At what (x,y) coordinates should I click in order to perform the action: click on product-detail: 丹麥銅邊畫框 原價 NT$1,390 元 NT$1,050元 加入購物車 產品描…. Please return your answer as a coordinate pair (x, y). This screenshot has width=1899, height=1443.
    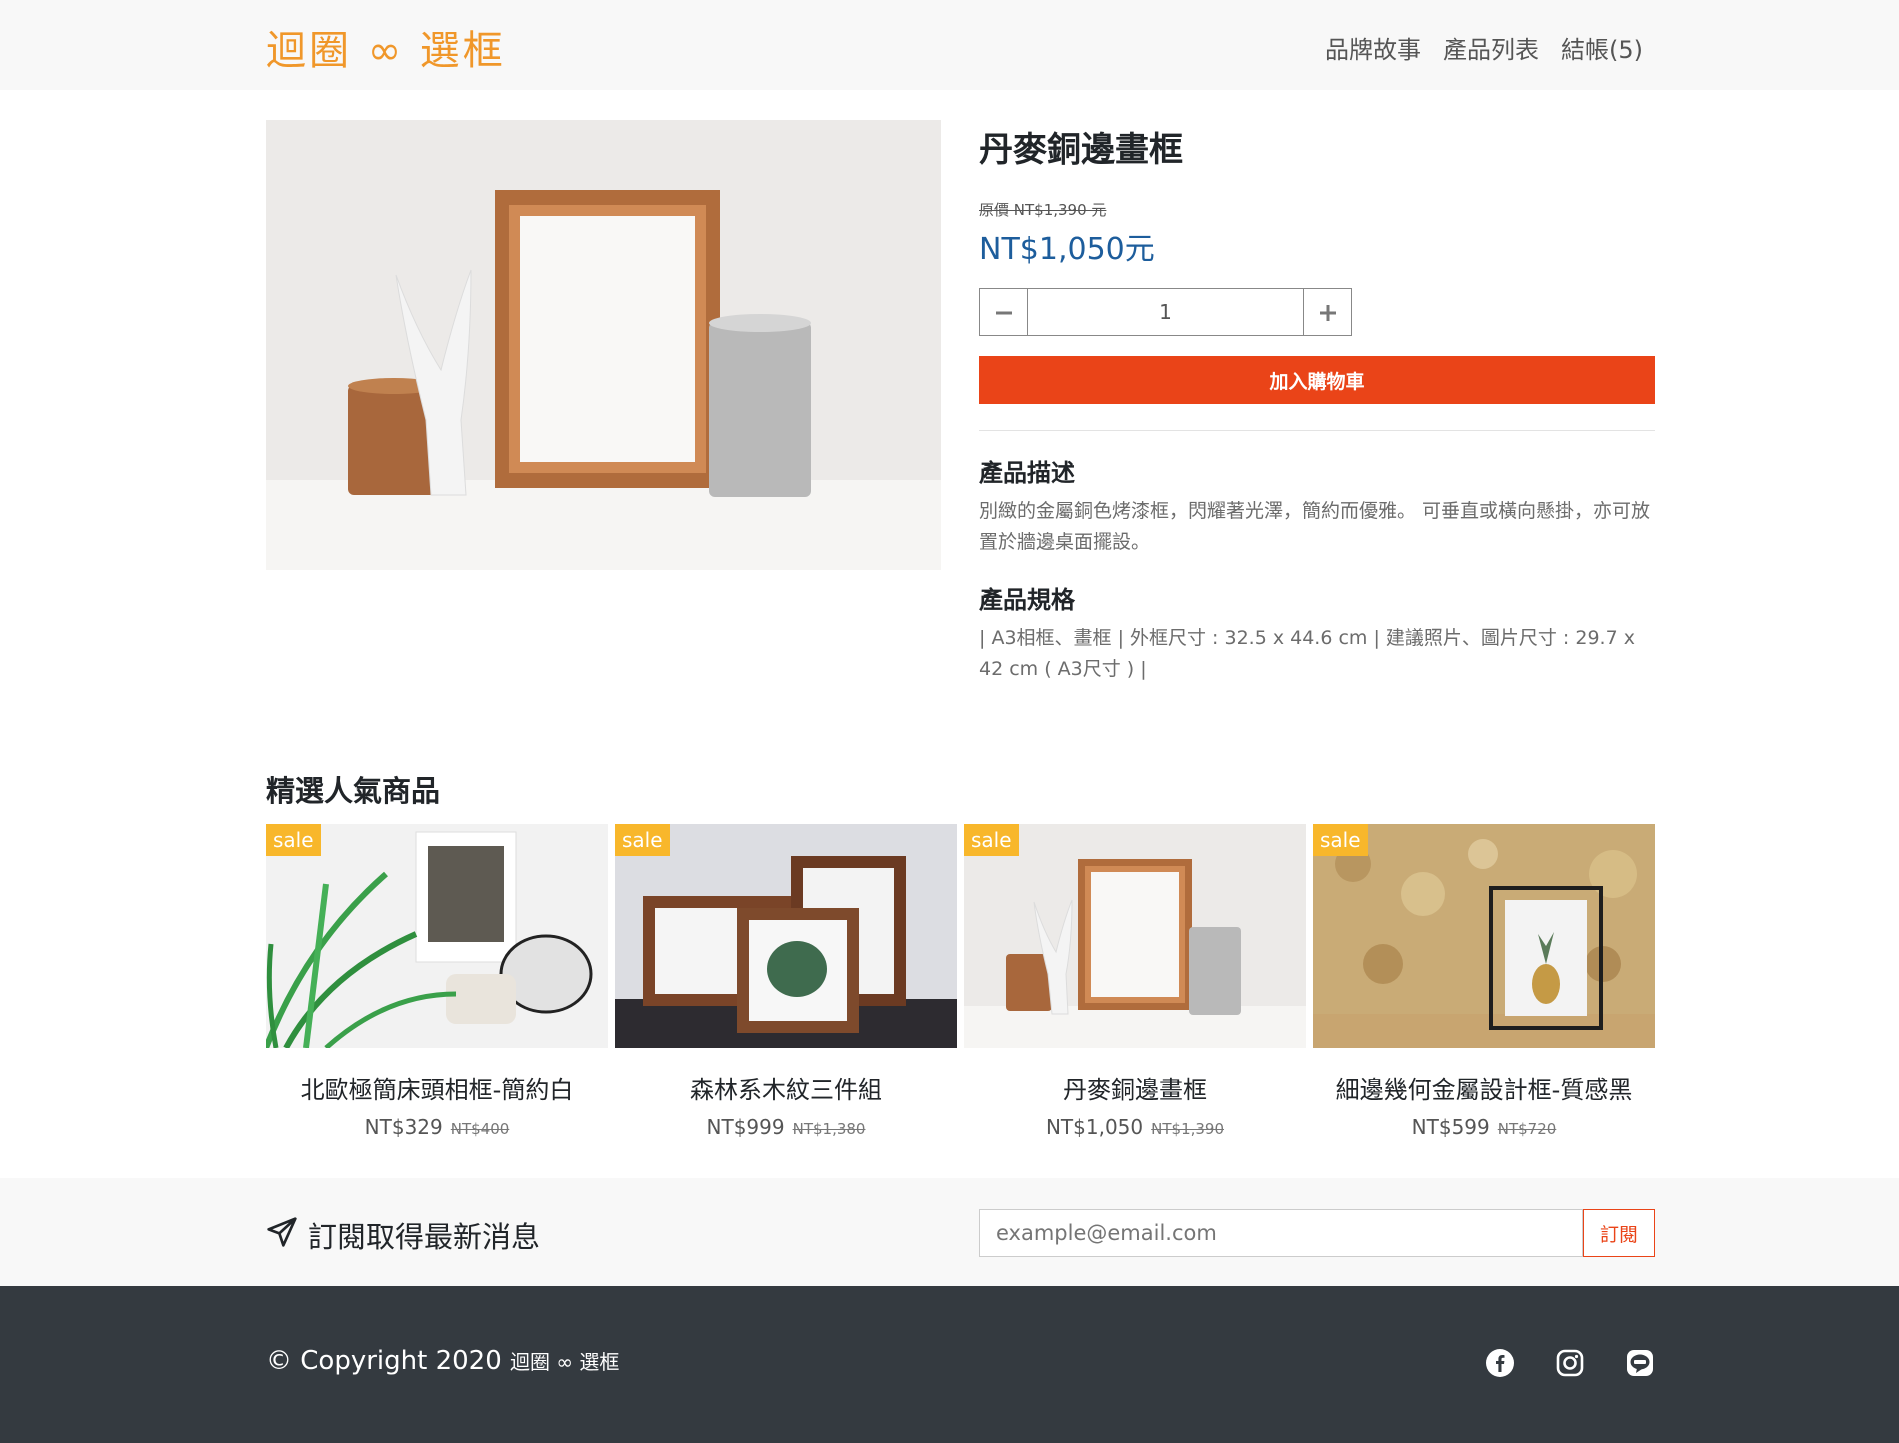
    Looking at the image, I should click on (1317, 402).